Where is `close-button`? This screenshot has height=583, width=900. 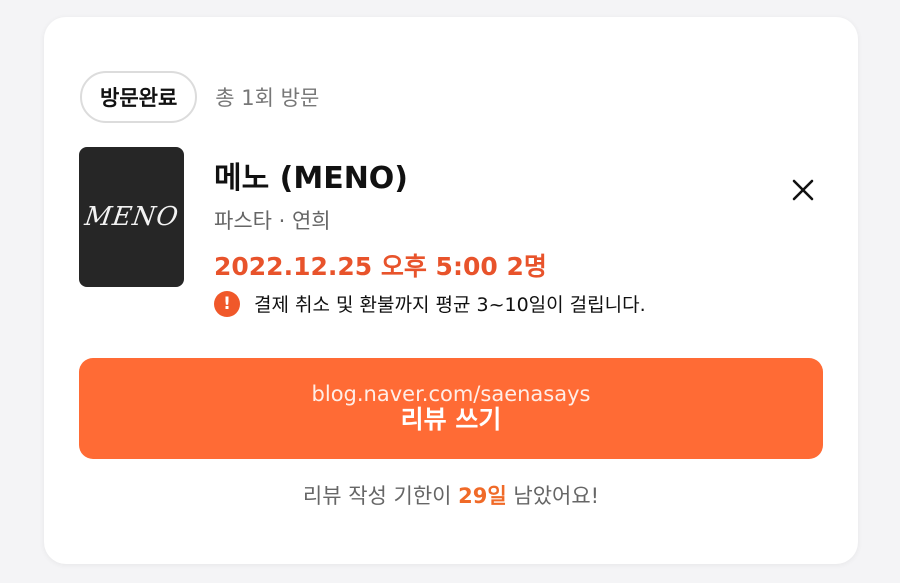 close-button is located at coordinates (803, 190).